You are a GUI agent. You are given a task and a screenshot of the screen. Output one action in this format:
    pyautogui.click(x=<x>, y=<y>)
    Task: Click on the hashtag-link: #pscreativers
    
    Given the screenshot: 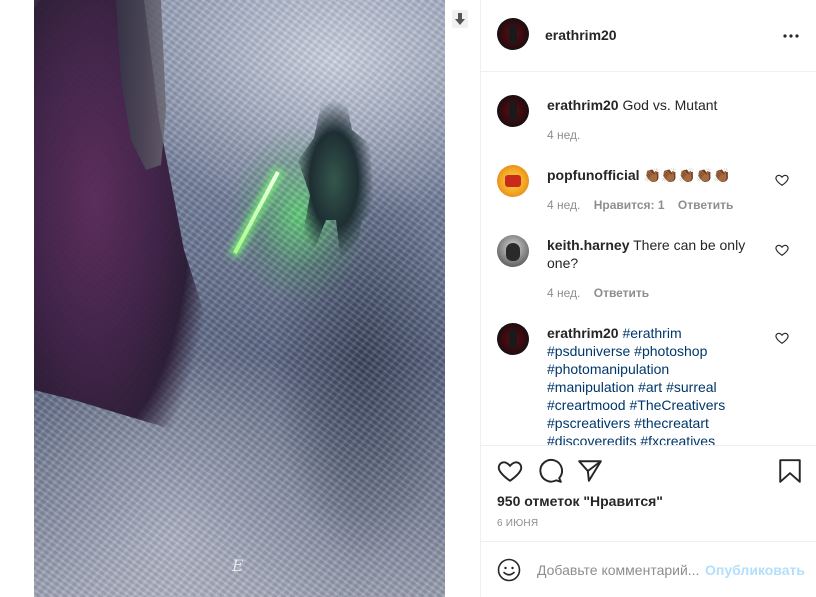 What is the action you would take?
    pyautogui.click(x=588, y=423)
    